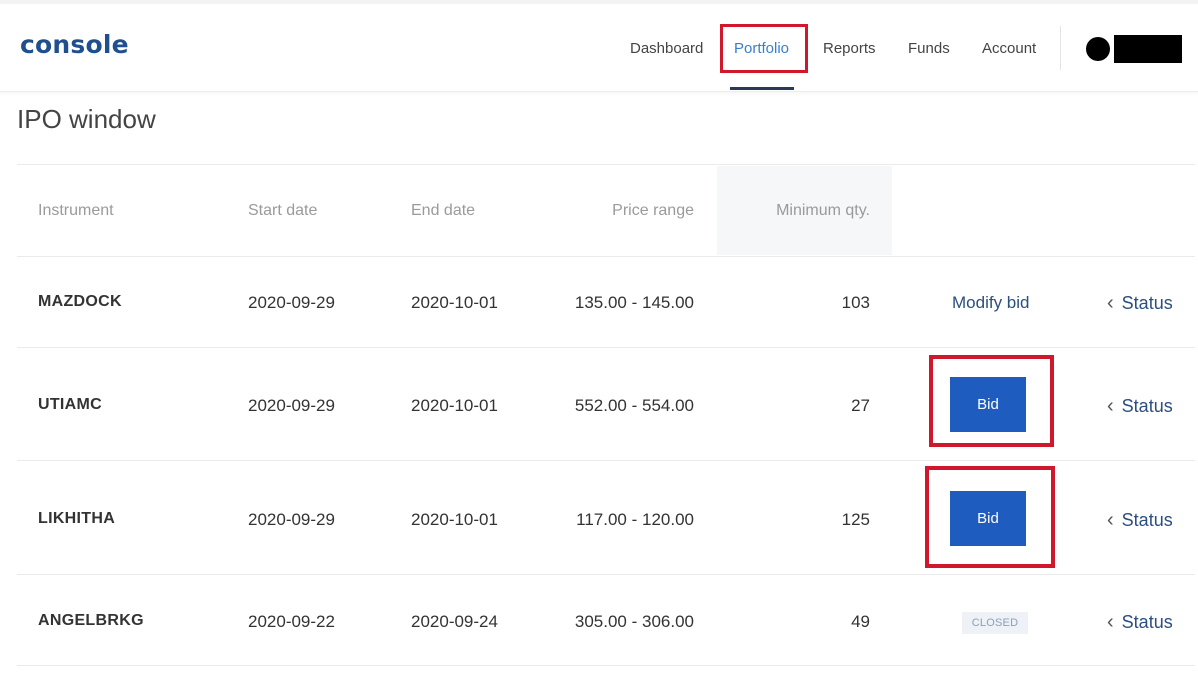 This screenshot has height=675, width=1198. Describe the element at coordinates (1098, 49) in the screenshot. I see `avatar` at that location.